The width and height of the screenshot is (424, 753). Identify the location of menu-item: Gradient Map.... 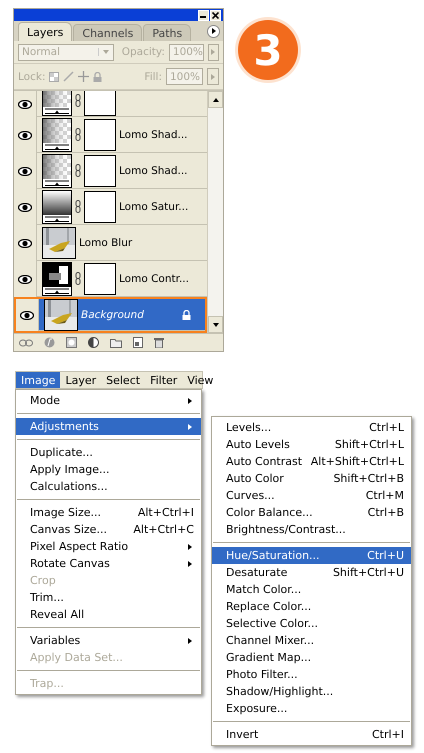
(311, 657).